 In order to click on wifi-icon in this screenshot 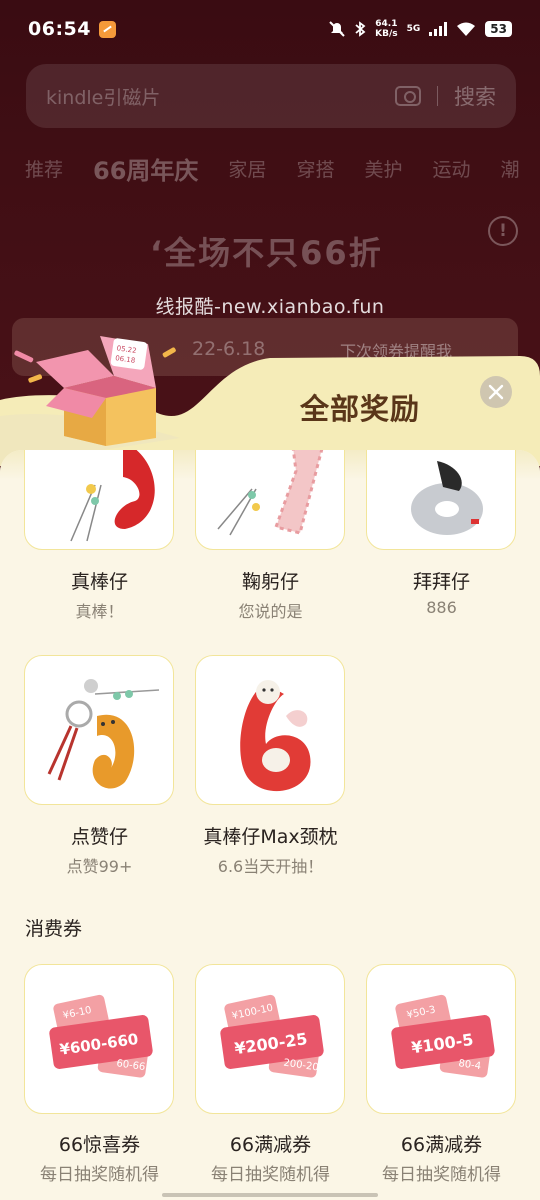, I will do `click(466, 29)`.